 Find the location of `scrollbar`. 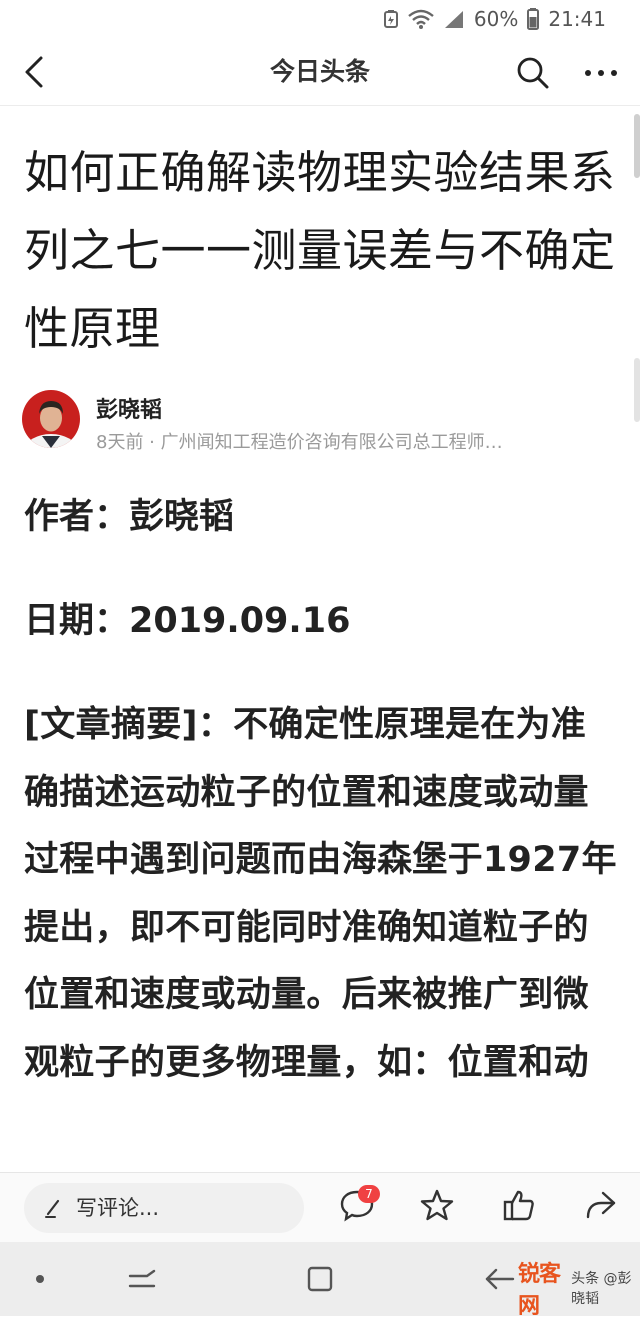

scrollbar is located at coordinates (637, 146).